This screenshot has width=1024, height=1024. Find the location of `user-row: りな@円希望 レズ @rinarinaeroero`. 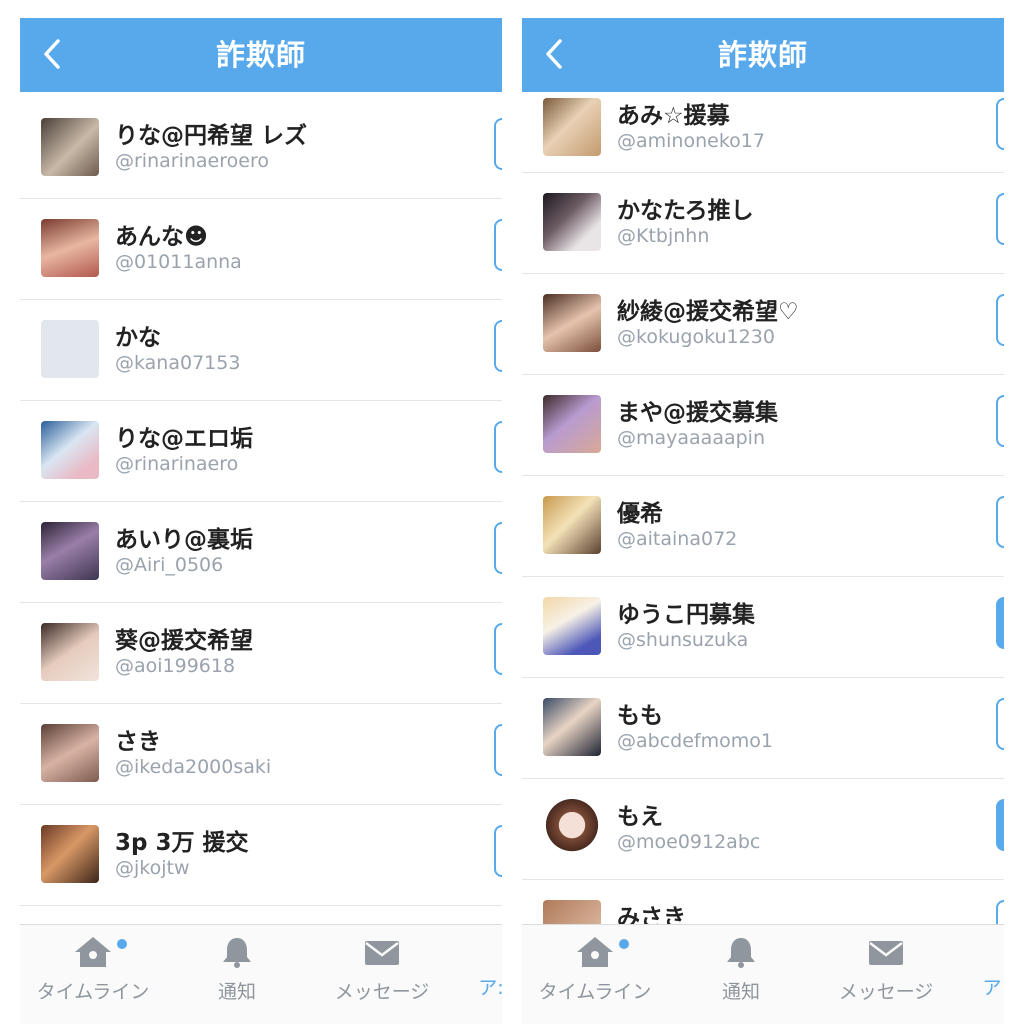

user-row: りな@円希望 レズ @rinarinaeroero is located at coordinates (261, 148).